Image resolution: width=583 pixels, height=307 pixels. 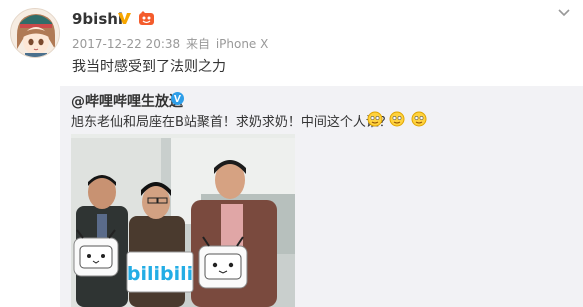 I want to click on emoji-row, so click(x=397, y=119).